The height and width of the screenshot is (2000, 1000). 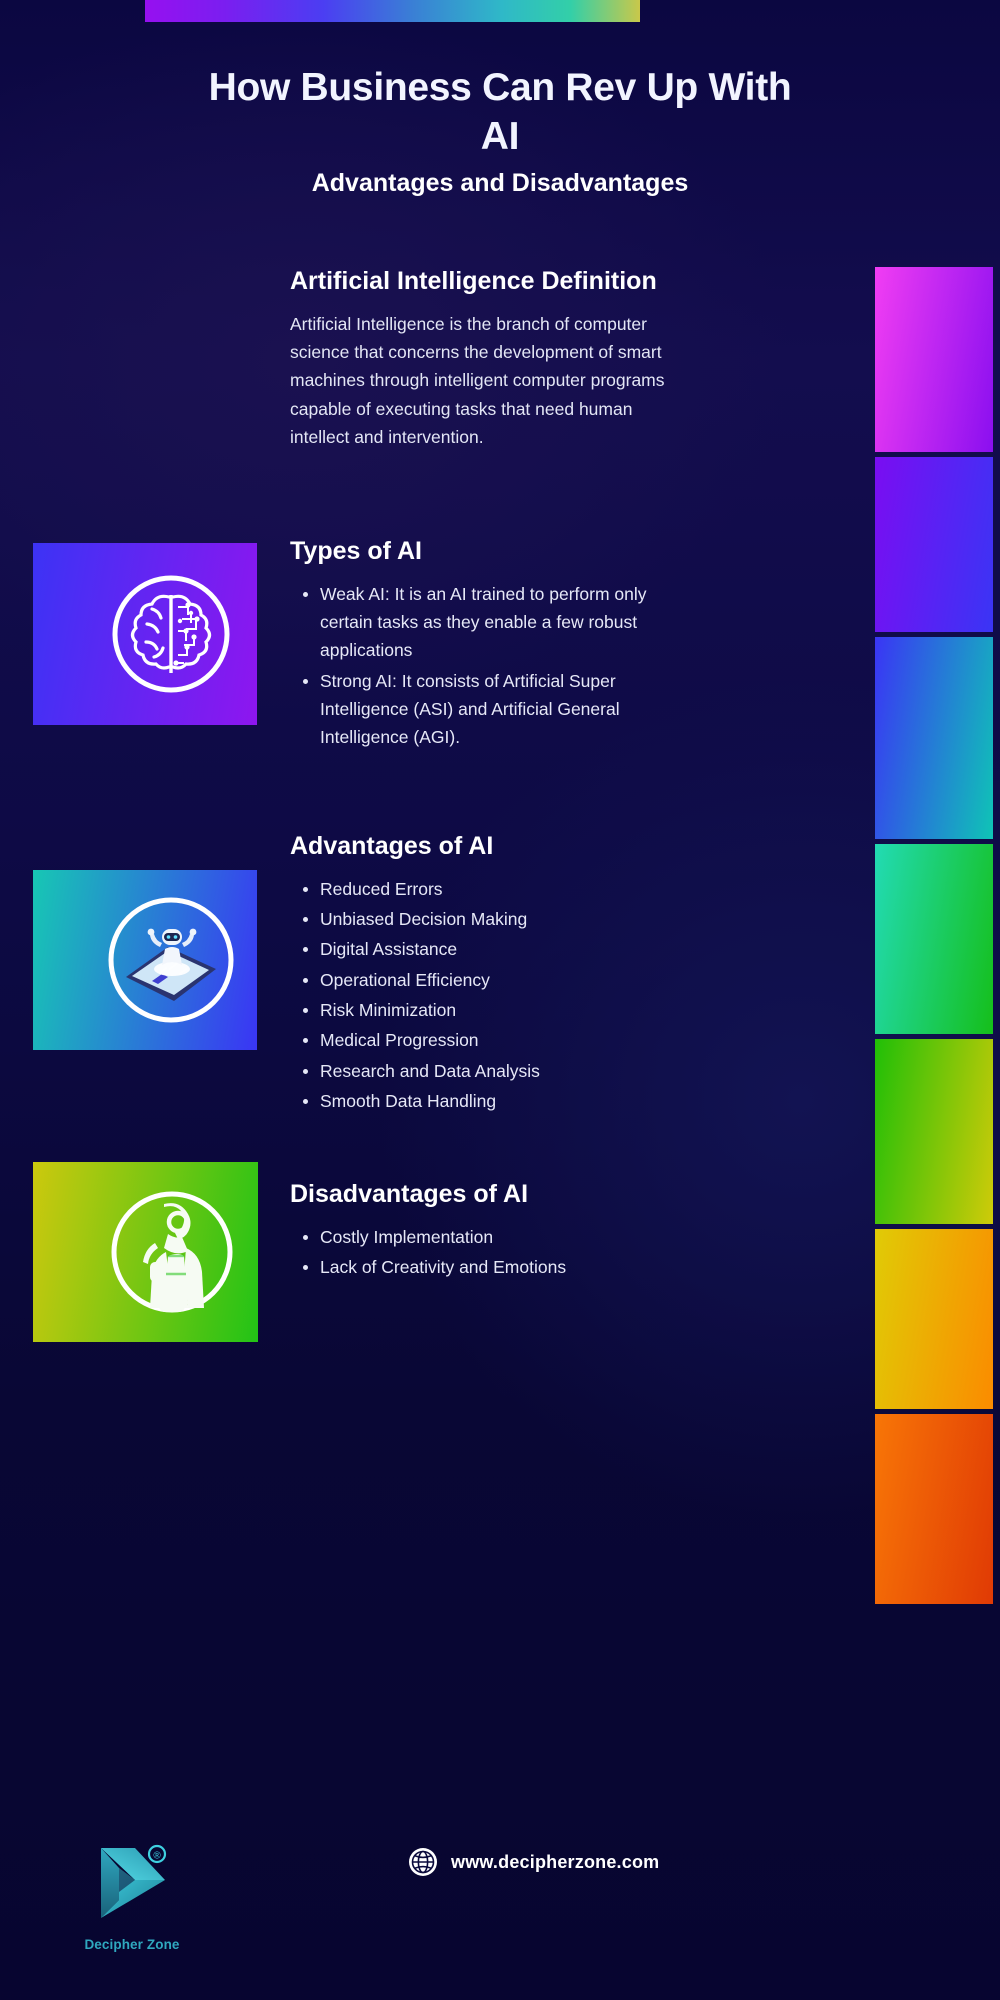 What do you see at coordinates (500, 183) in the screenshot?
I see `page-subtitle: Advantages and Disadvantages` at bounding box center [500, 183].